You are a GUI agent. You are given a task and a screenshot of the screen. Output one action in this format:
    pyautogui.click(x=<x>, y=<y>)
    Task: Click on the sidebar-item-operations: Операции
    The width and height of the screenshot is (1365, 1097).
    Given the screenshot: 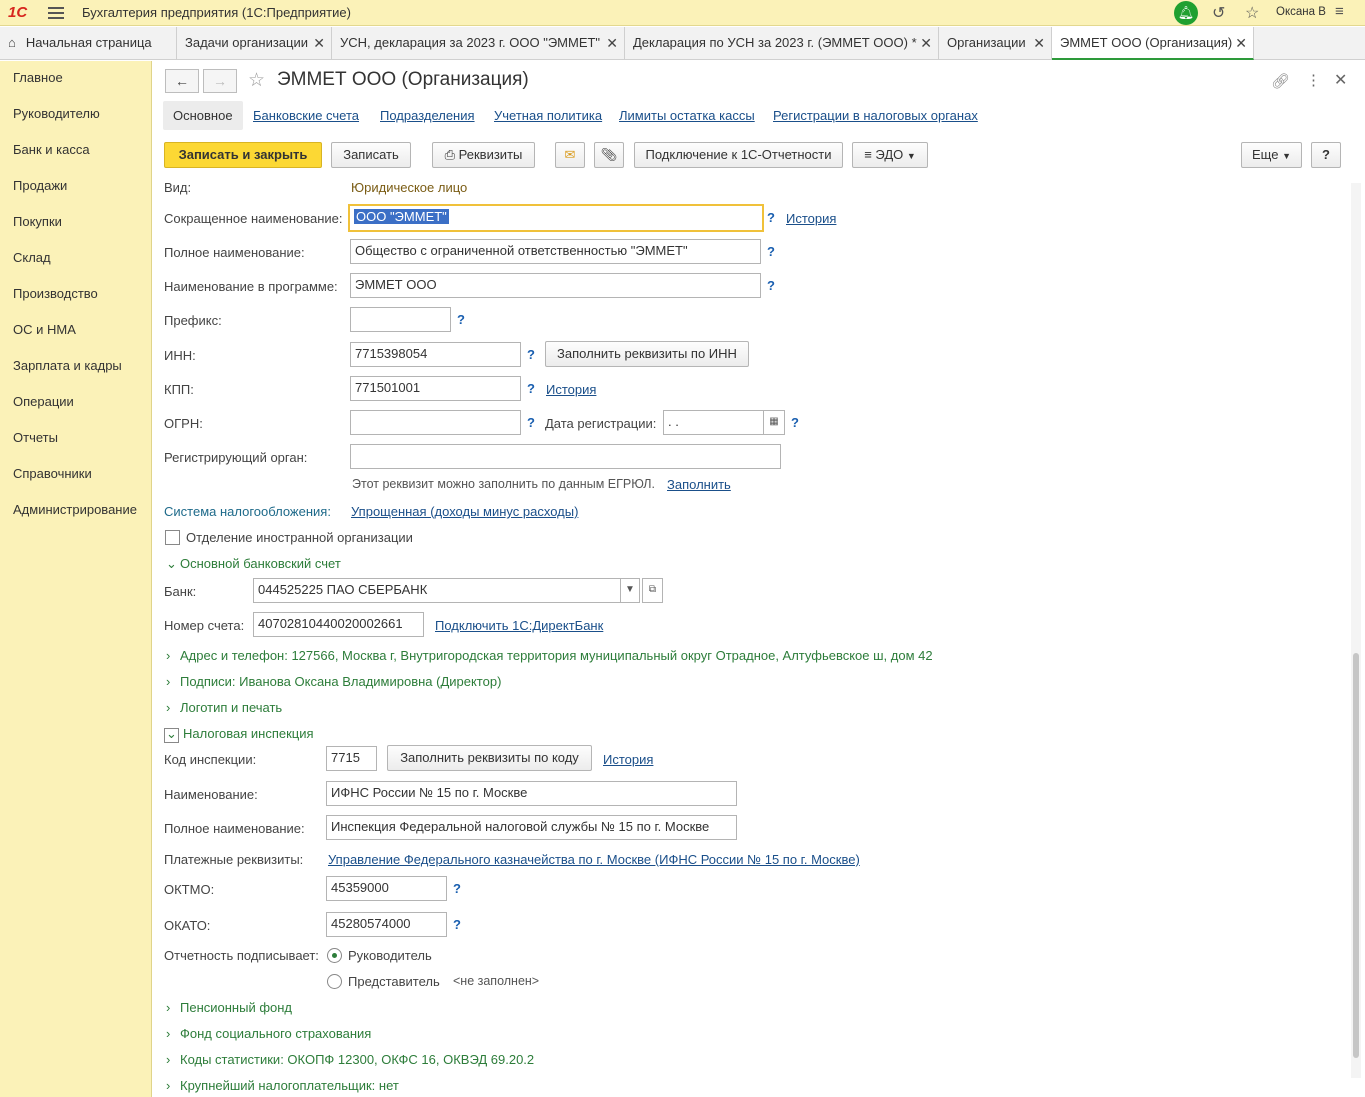 What is the action you would take?
    pyautogui.click(x=43, y=401)
    